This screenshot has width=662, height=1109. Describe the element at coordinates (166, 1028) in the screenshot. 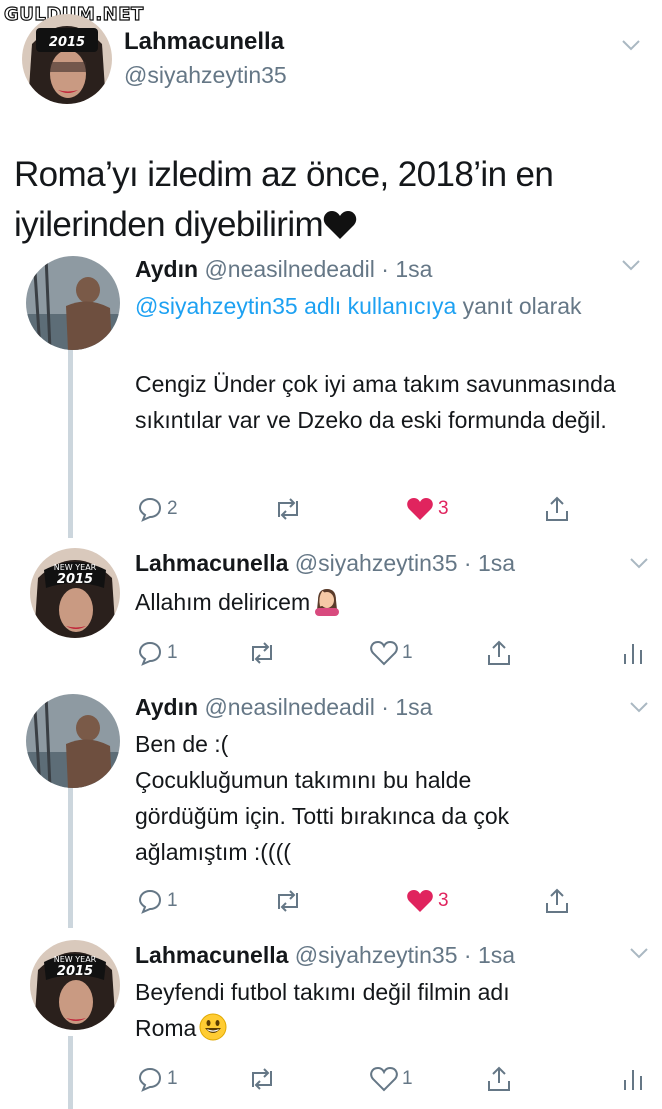

I see `reply-line: Roma` at that location.